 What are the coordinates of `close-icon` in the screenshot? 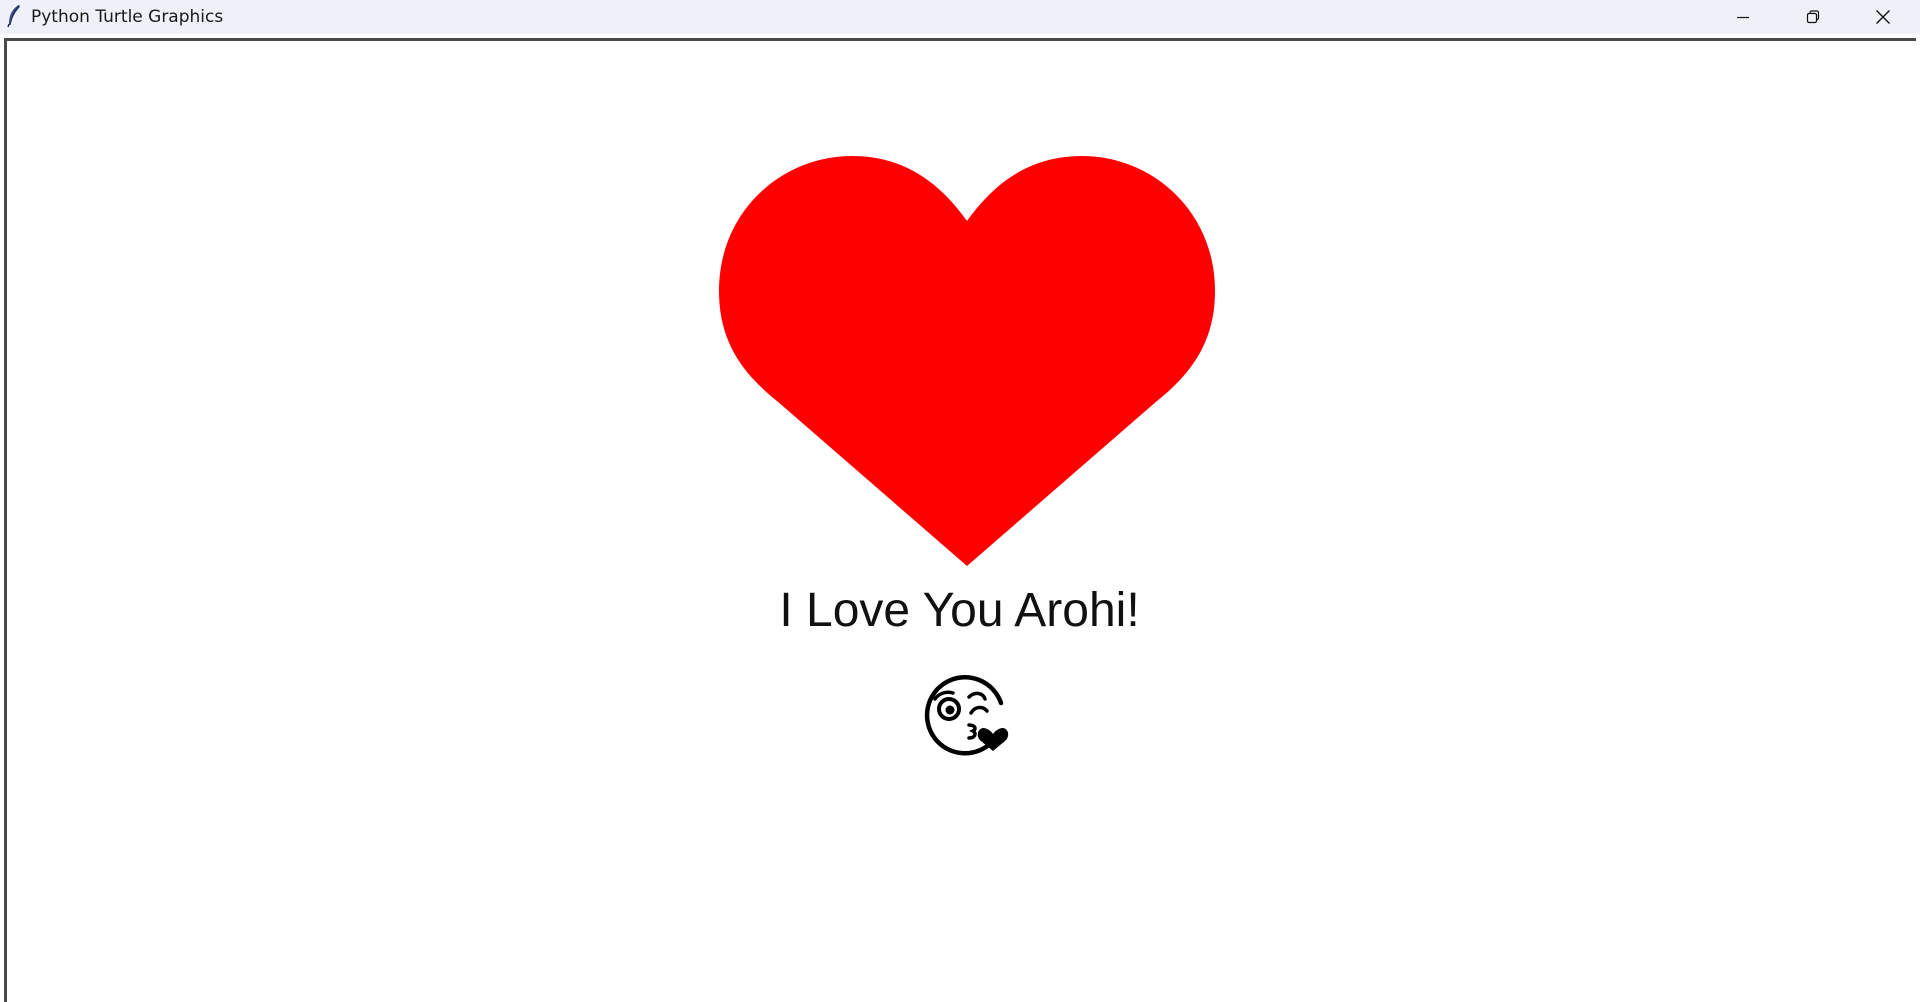 It's located at (1883, 17).